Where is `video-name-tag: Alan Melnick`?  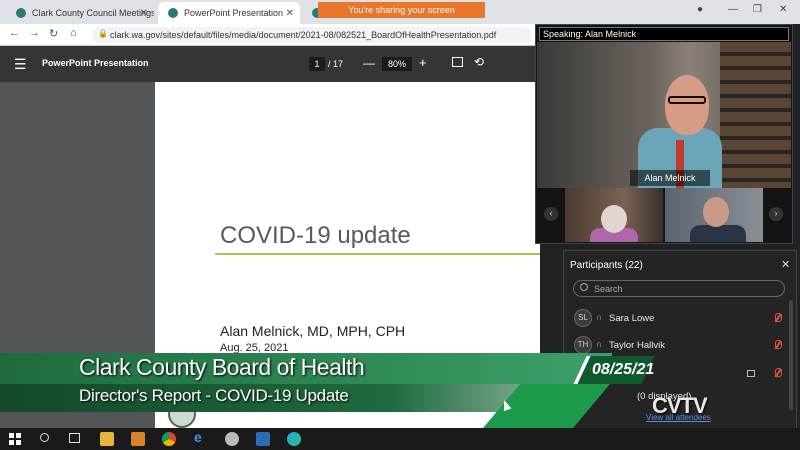
video-name-tag: Alan Melnick is located at coordinates (670, 178).